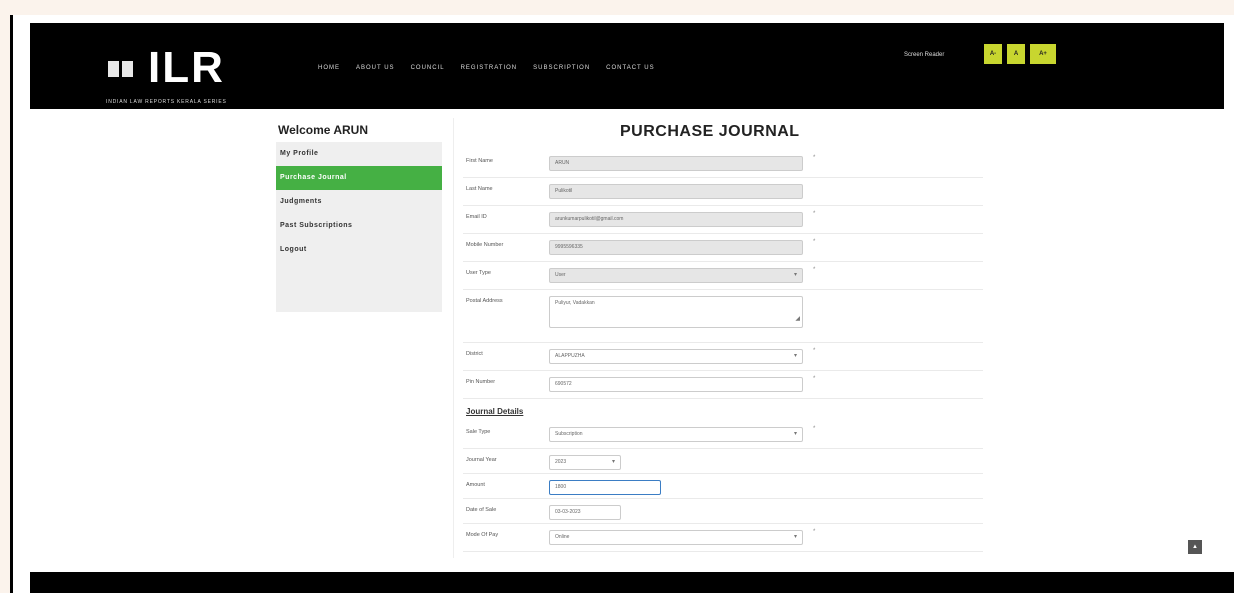 The width and height of the screenshot is (1234, 593). What do you see at coordinates (562, 537) in the screenshot?
I see `mode-of-pay-value: Online` at bounding box center [562, 537].